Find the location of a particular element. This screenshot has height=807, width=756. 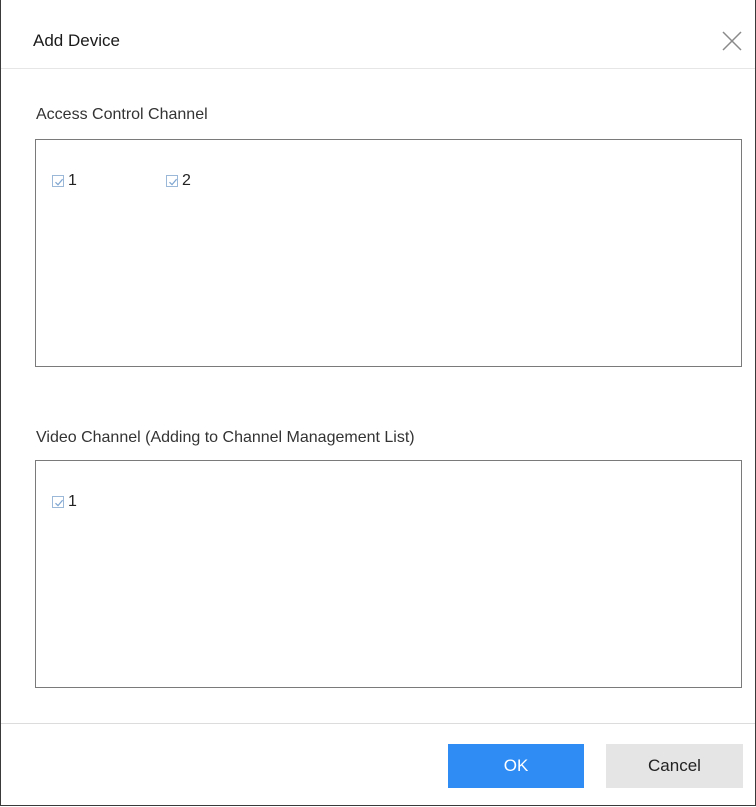

cancel-button: Cancel is located at coordinates (674, 766).